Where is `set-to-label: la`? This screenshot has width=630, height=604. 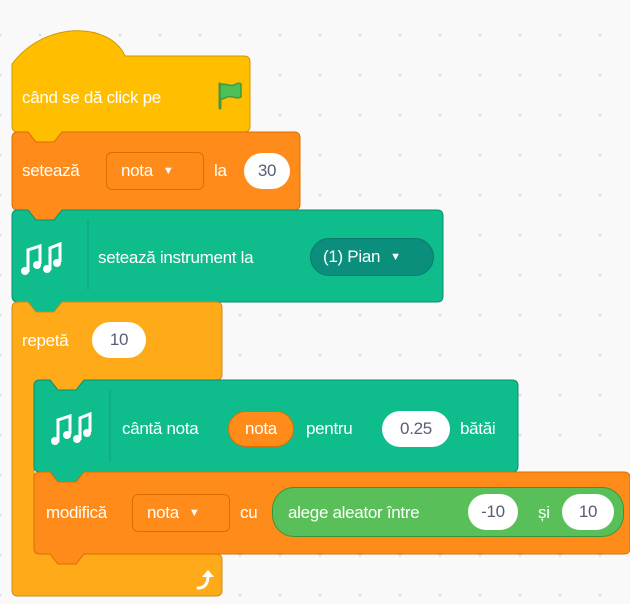
set-to-label: la is located at coordinates (220, 170).